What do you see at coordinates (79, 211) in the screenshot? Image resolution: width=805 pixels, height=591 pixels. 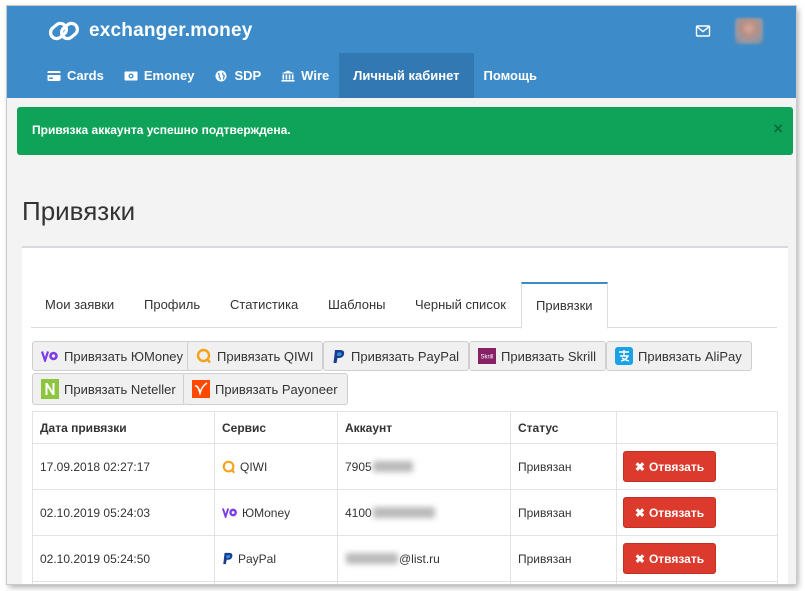 I see `page-title: Привязки` at bounding box center [79, 211].